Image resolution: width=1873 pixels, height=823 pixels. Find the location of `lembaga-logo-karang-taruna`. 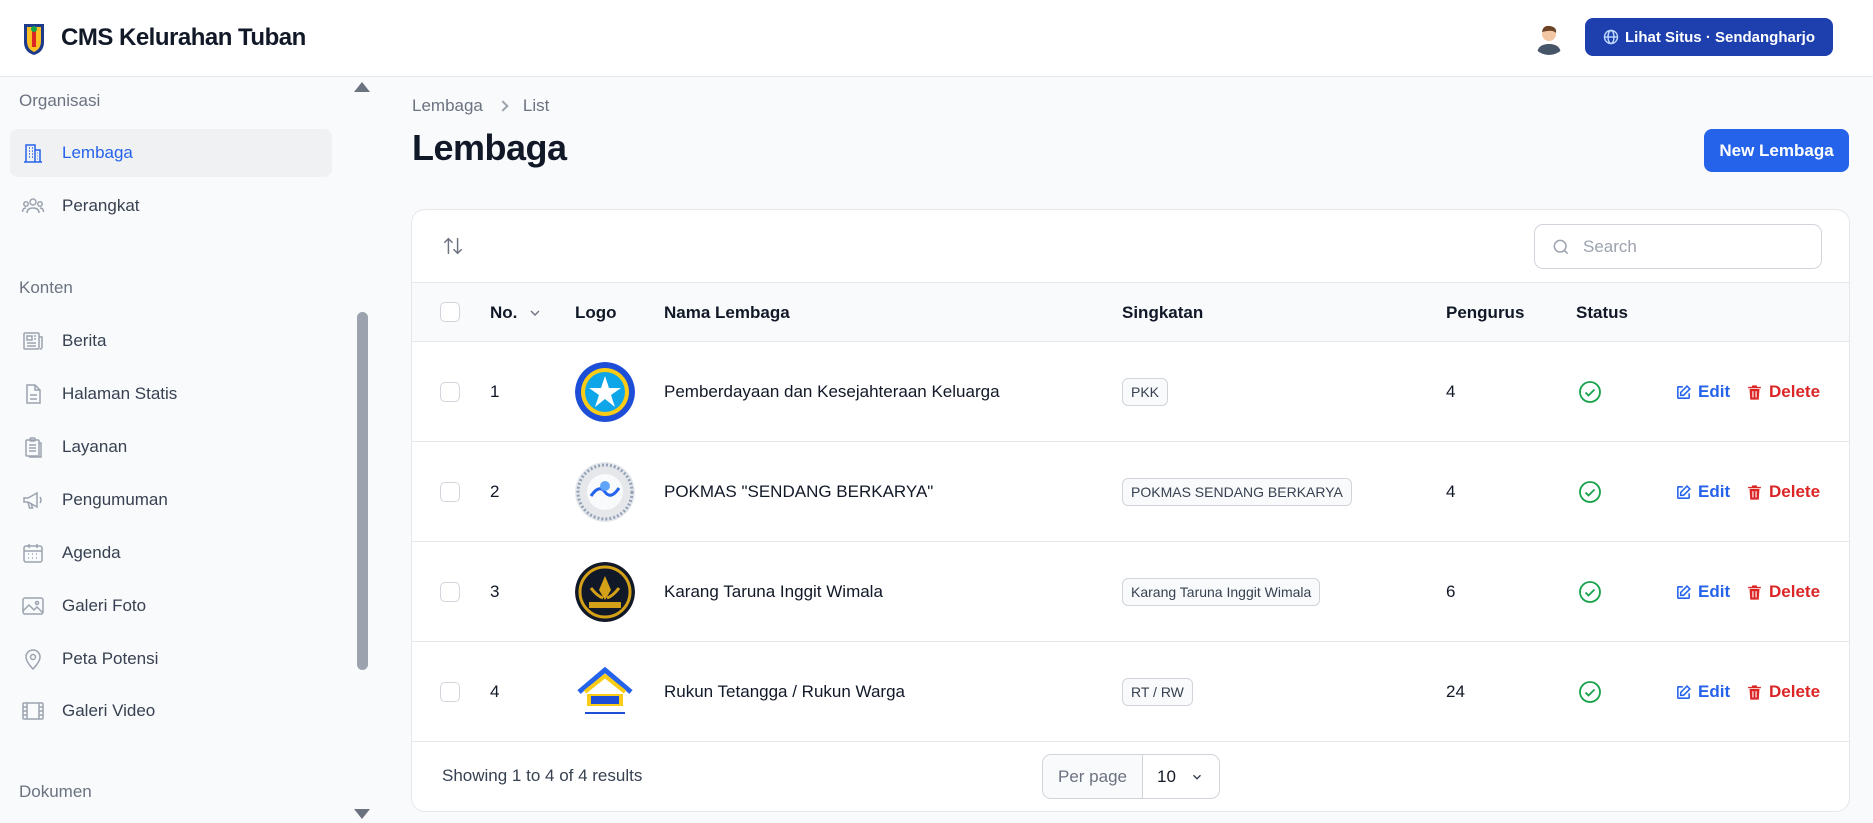

lembaga-logo-karang-taruna is located at coordinates (605, 592).